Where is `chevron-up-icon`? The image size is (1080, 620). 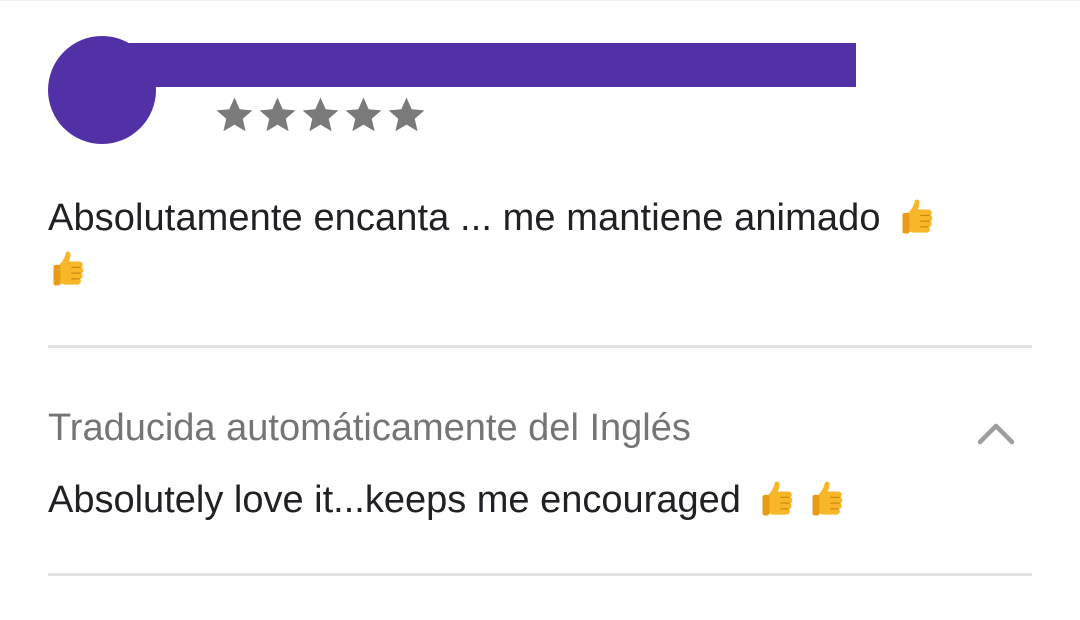 chevron-up-icon is located at coordinates (996, 432).